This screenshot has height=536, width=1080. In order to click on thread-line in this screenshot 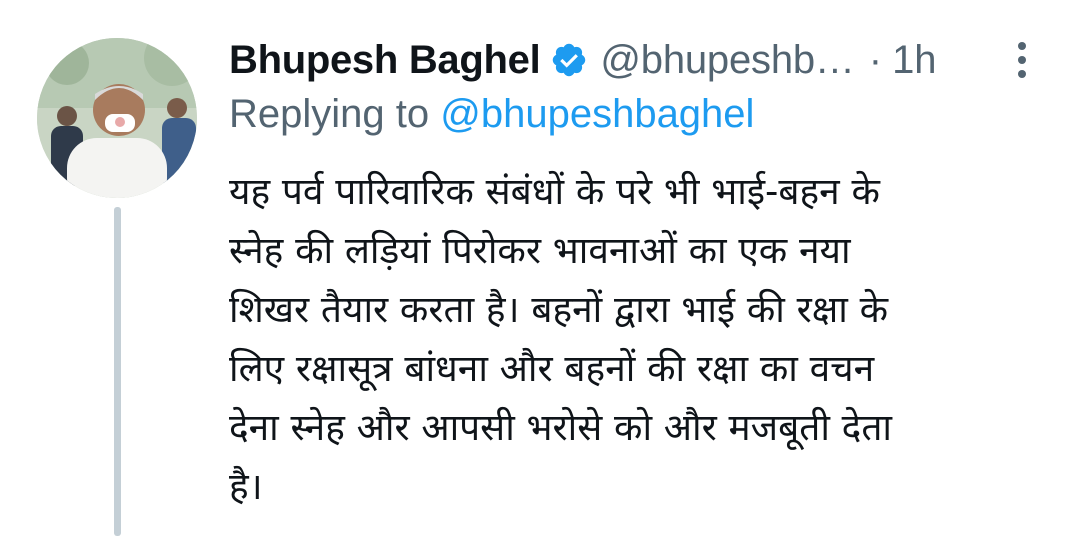, I will do `click(117, 371)`.